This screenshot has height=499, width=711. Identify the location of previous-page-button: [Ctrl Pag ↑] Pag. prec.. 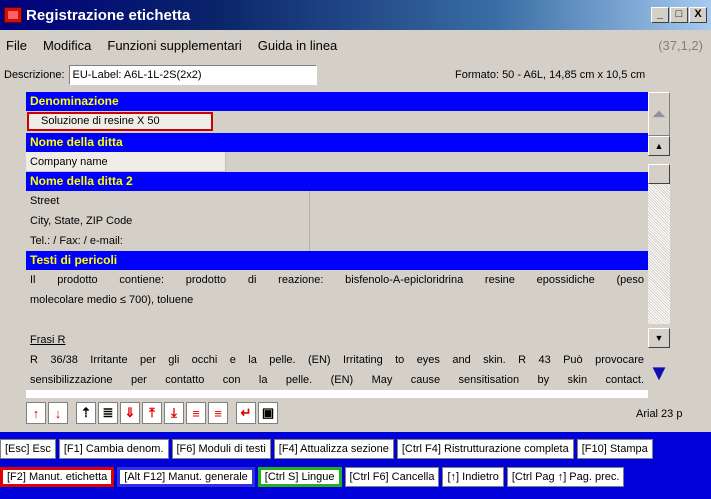
(565, 477).